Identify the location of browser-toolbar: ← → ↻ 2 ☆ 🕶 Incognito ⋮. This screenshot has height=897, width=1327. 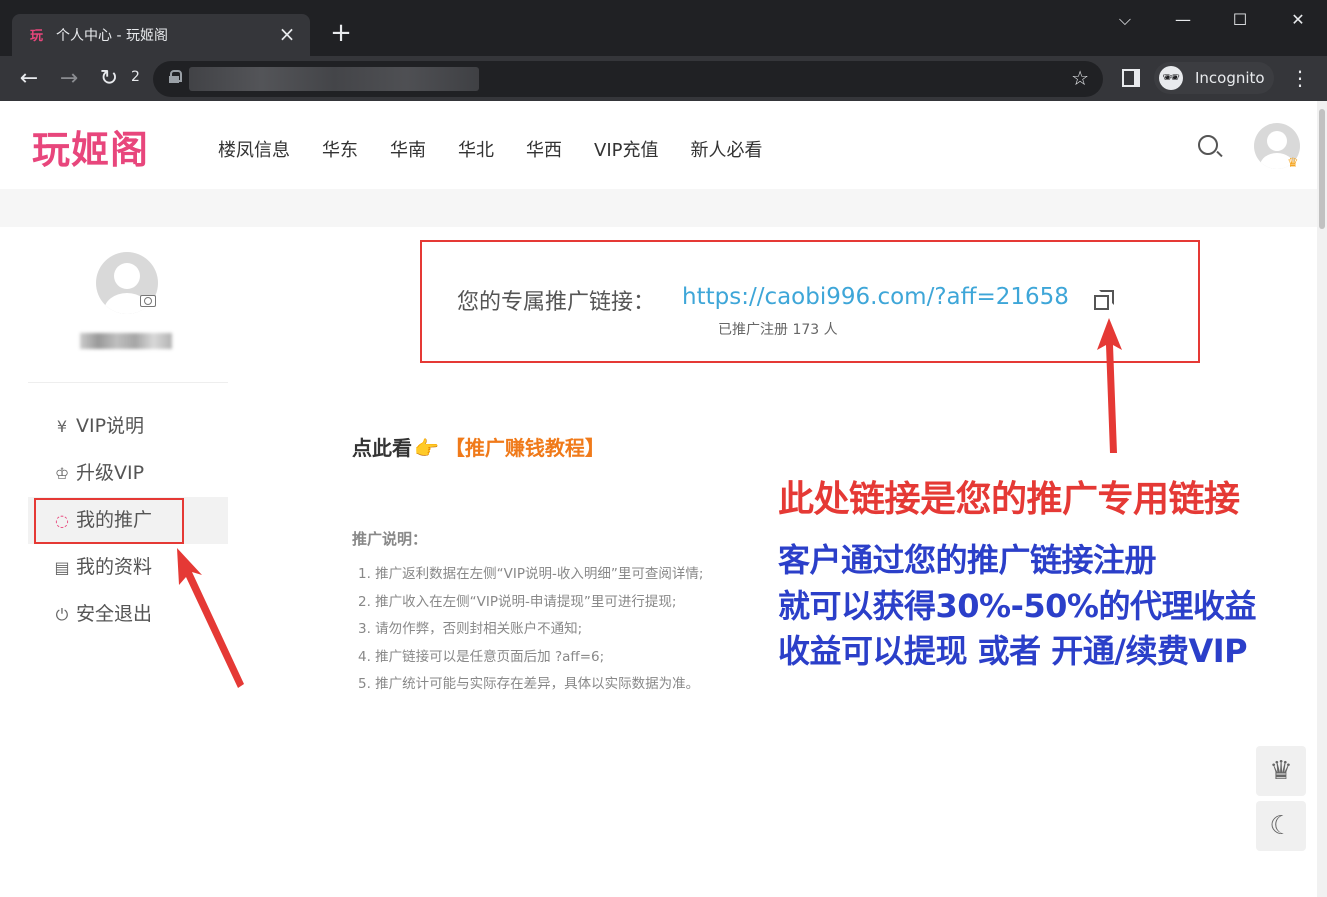
(663, 78).